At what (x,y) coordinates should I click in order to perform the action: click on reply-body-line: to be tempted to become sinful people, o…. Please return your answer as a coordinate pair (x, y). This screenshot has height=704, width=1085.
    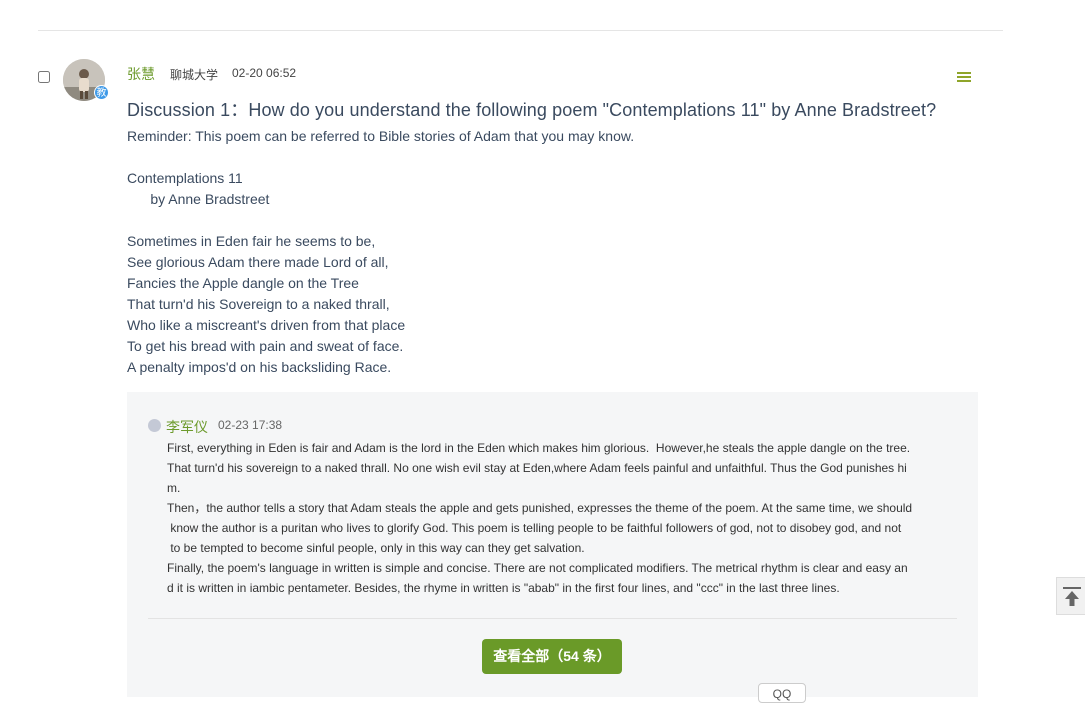
    Looking at the image, I should click on (376, 548).